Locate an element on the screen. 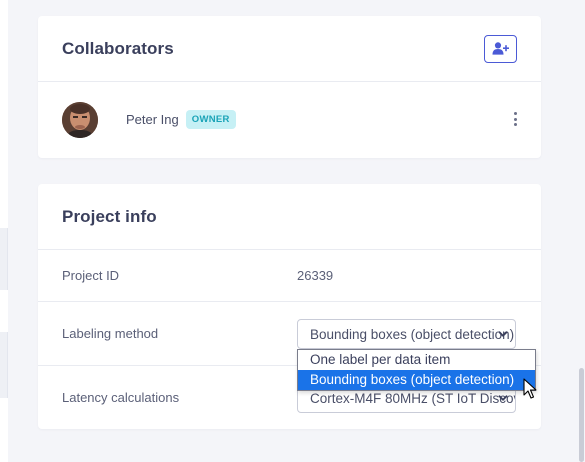 The image size is (585, 462). project-info-header: Project info is located at coordinates (289, 217).